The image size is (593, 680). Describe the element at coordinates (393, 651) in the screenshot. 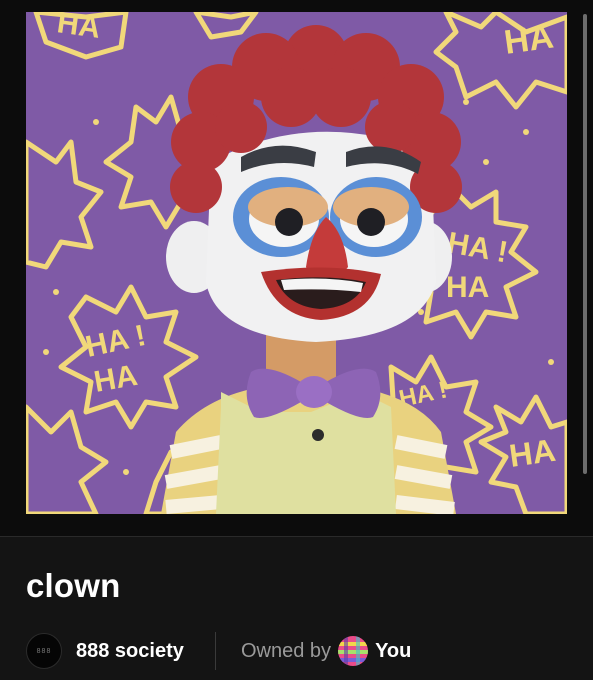

I see `owner-name: You` at that location.